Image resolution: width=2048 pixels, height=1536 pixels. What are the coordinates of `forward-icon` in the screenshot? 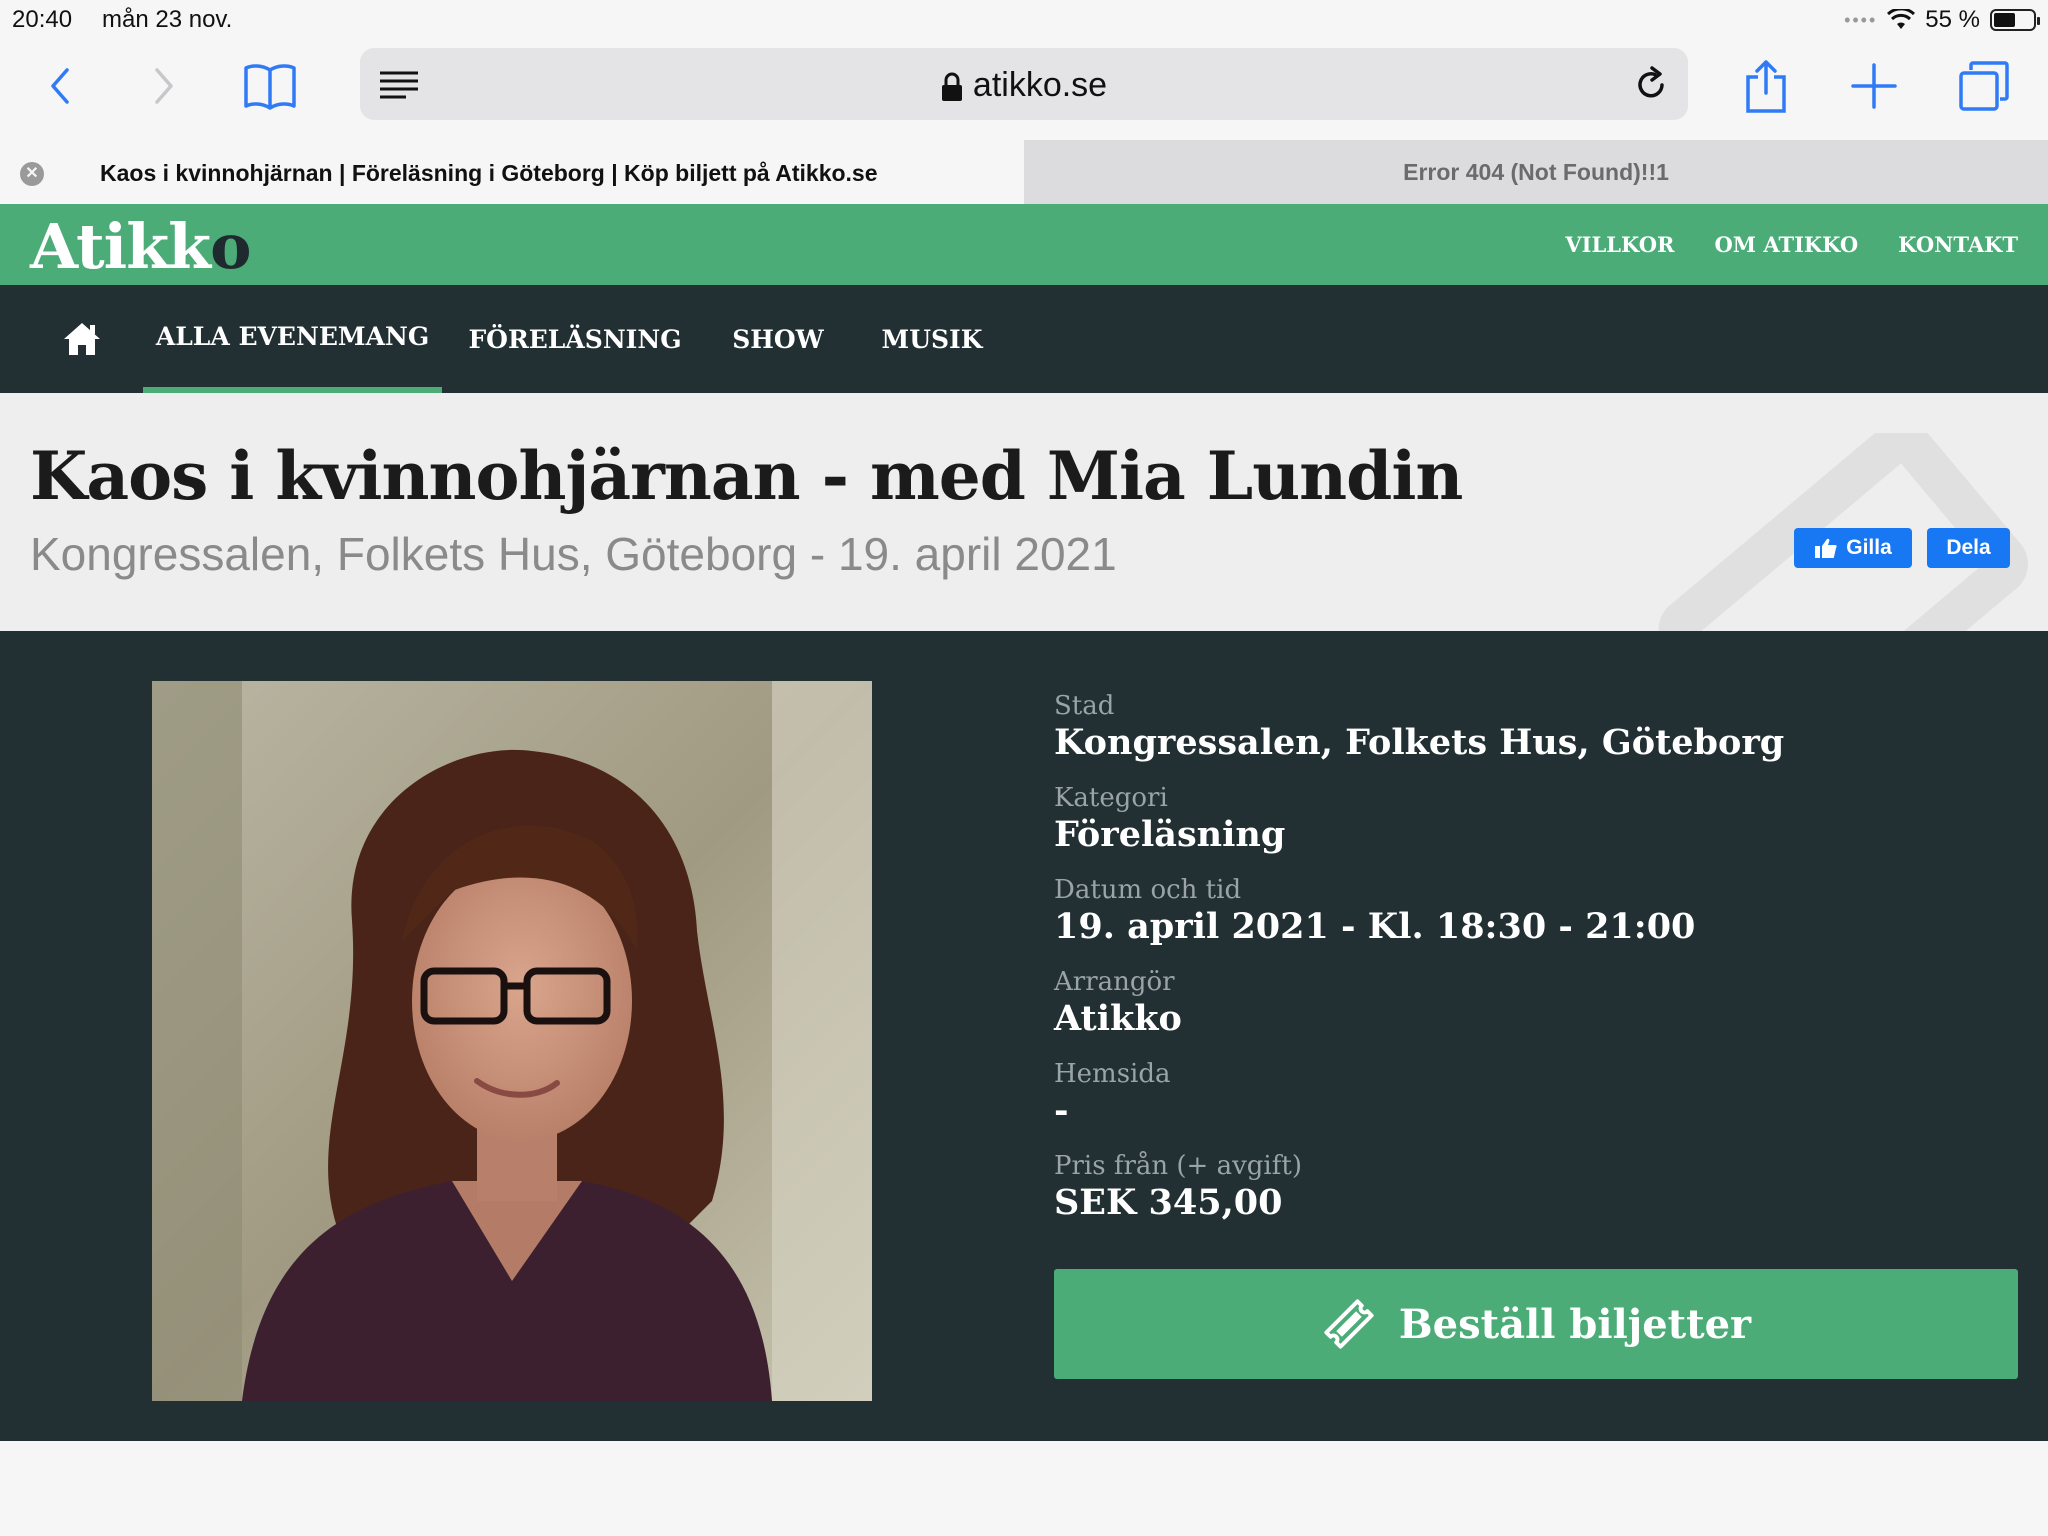 It's located at (164, 86).